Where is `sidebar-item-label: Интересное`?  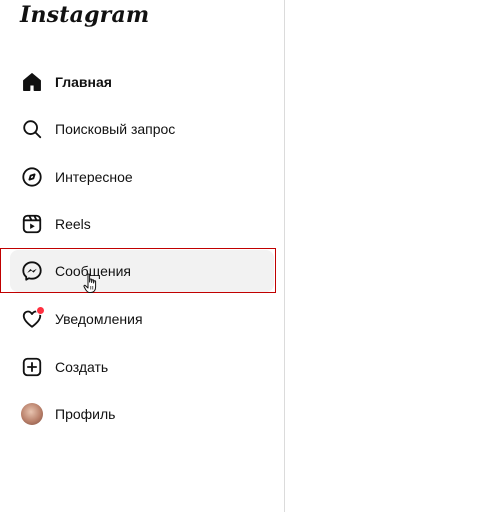 sidebar-item-label: Интересное is located at coordinates (94, 177).